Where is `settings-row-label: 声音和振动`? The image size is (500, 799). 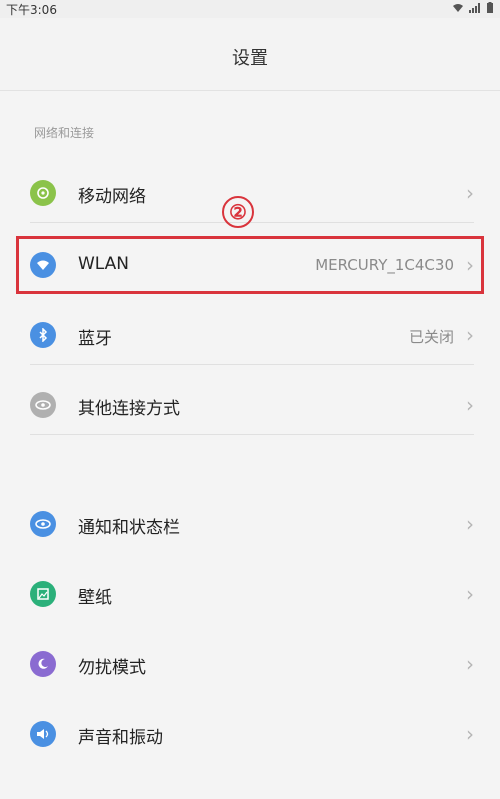
settings-row-label: 声音和振动 is located at coordinates (120, 738).